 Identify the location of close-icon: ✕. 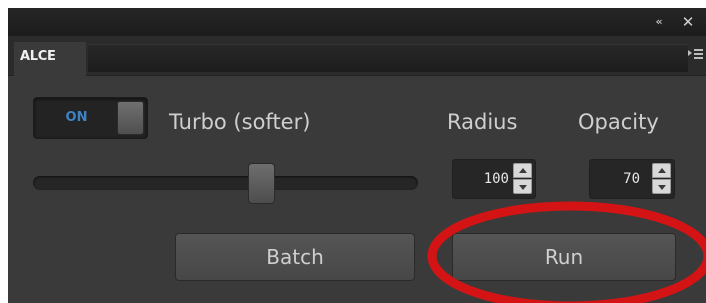
(688, 22).